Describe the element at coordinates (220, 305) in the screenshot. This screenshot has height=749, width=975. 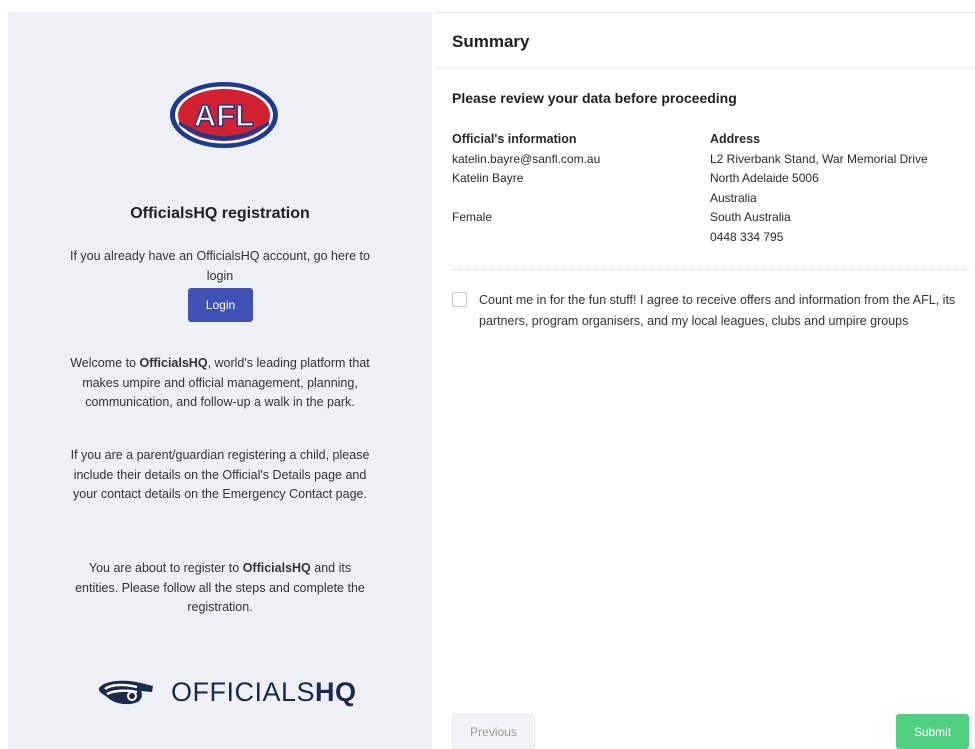
I see `login-button: Login` at that location.